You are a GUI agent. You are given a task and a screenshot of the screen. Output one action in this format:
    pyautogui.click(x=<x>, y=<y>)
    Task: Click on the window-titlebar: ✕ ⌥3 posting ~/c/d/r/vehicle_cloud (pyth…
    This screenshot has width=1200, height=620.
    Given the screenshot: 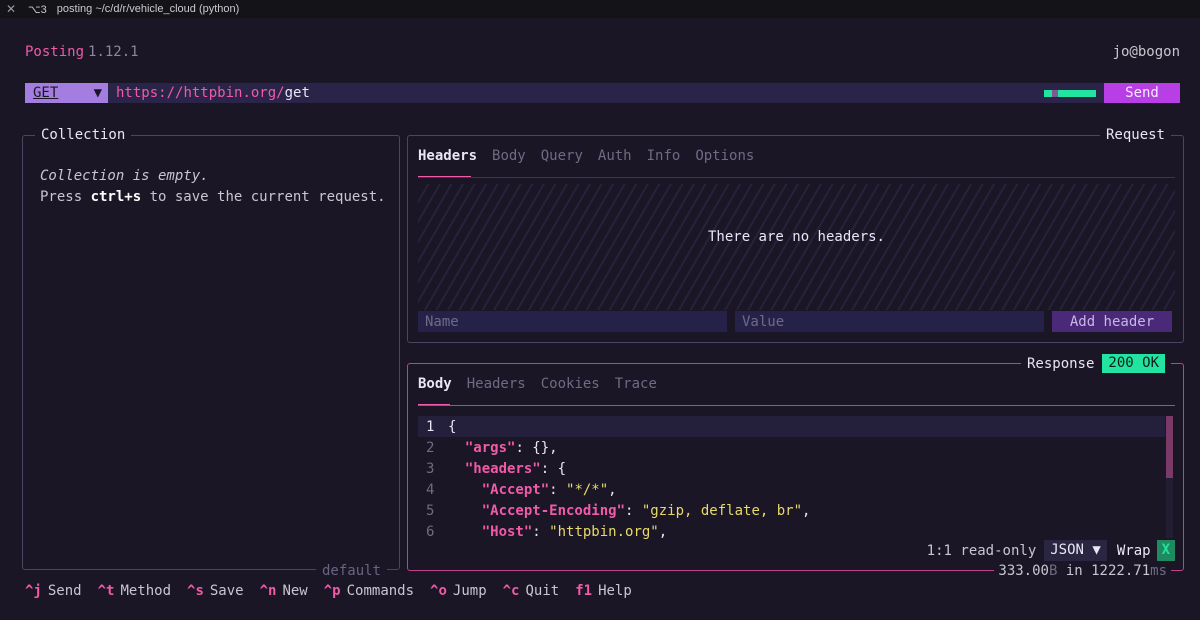 What is the action you would take?
    pyautogui.click(x=600, y=9)
    